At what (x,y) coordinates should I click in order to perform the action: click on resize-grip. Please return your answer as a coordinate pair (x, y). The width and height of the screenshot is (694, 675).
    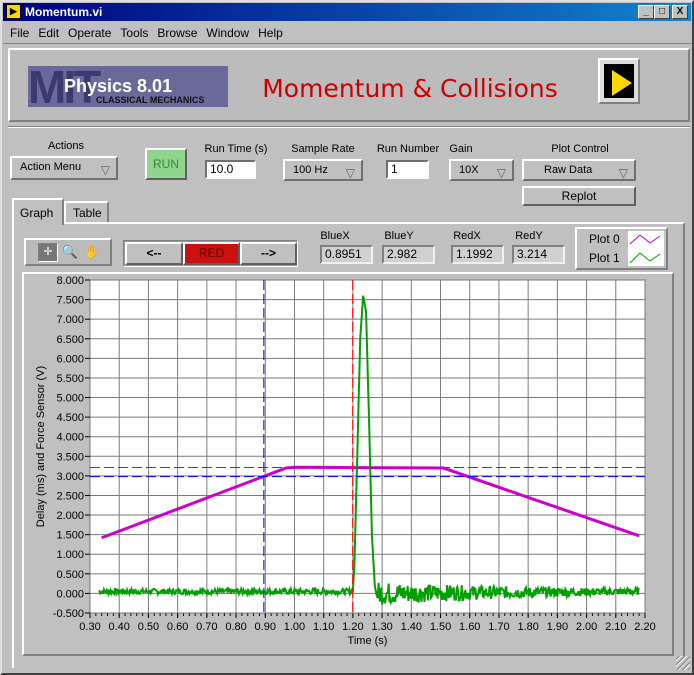
    Looking at the image, I should click on (683, 663).